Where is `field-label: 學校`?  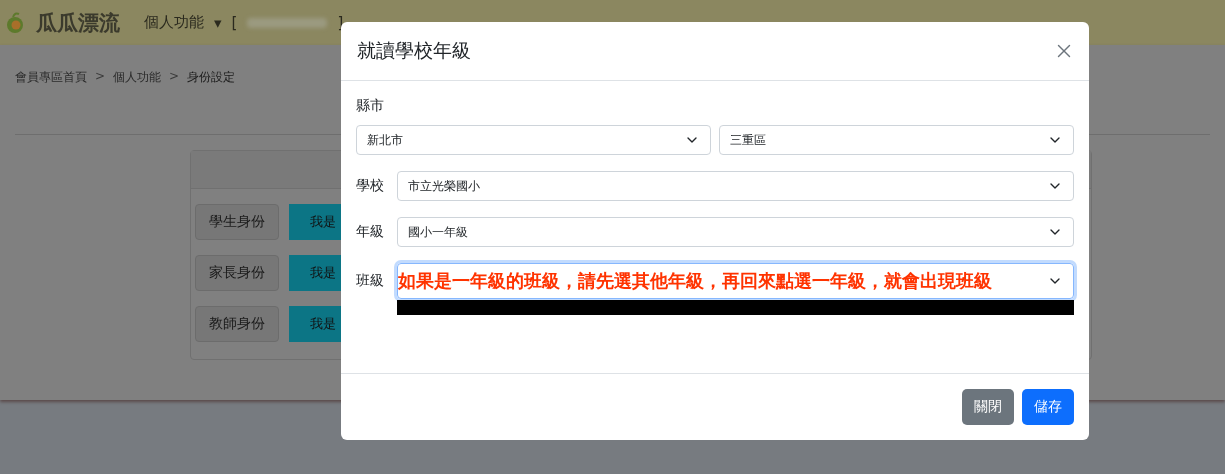
field-label: 學校 is located at coordinates (370, 186).